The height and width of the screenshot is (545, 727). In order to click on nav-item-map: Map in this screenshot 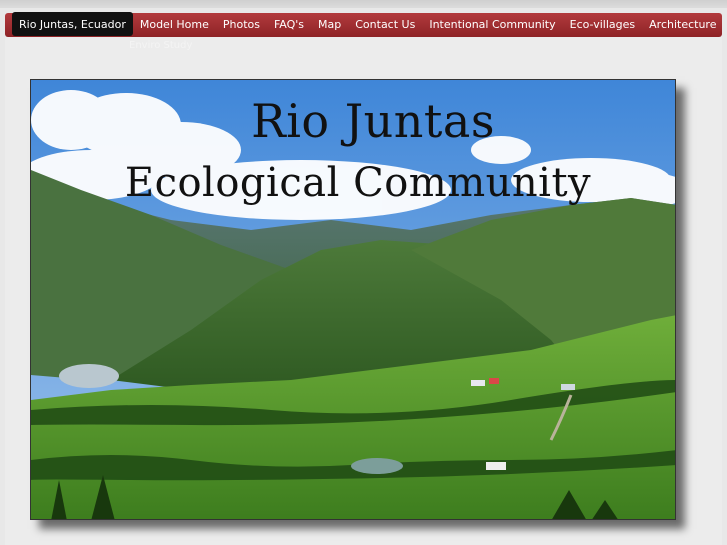, I will do `click(329, 25)`.